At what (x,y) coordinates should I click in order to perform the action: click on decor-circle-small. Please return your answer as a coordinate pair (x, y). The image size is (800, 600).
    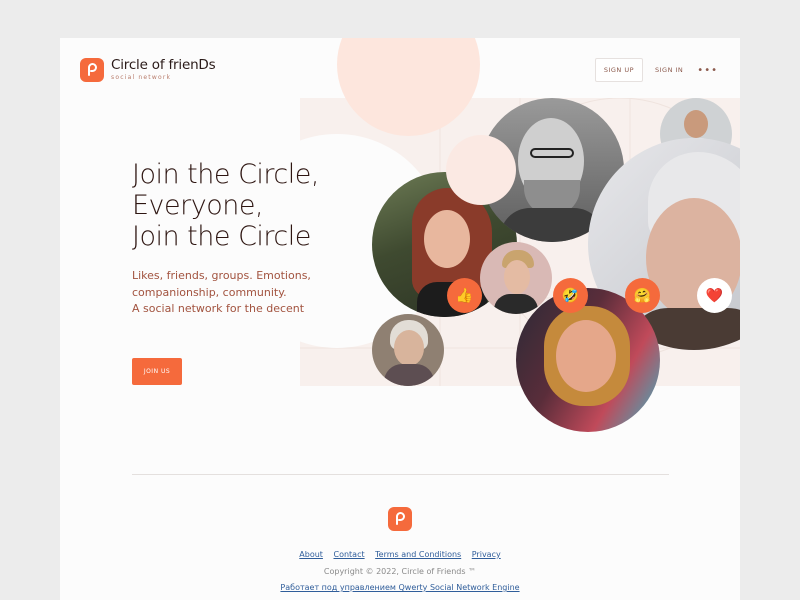
    Looking at the image, I should click on (481, 170).